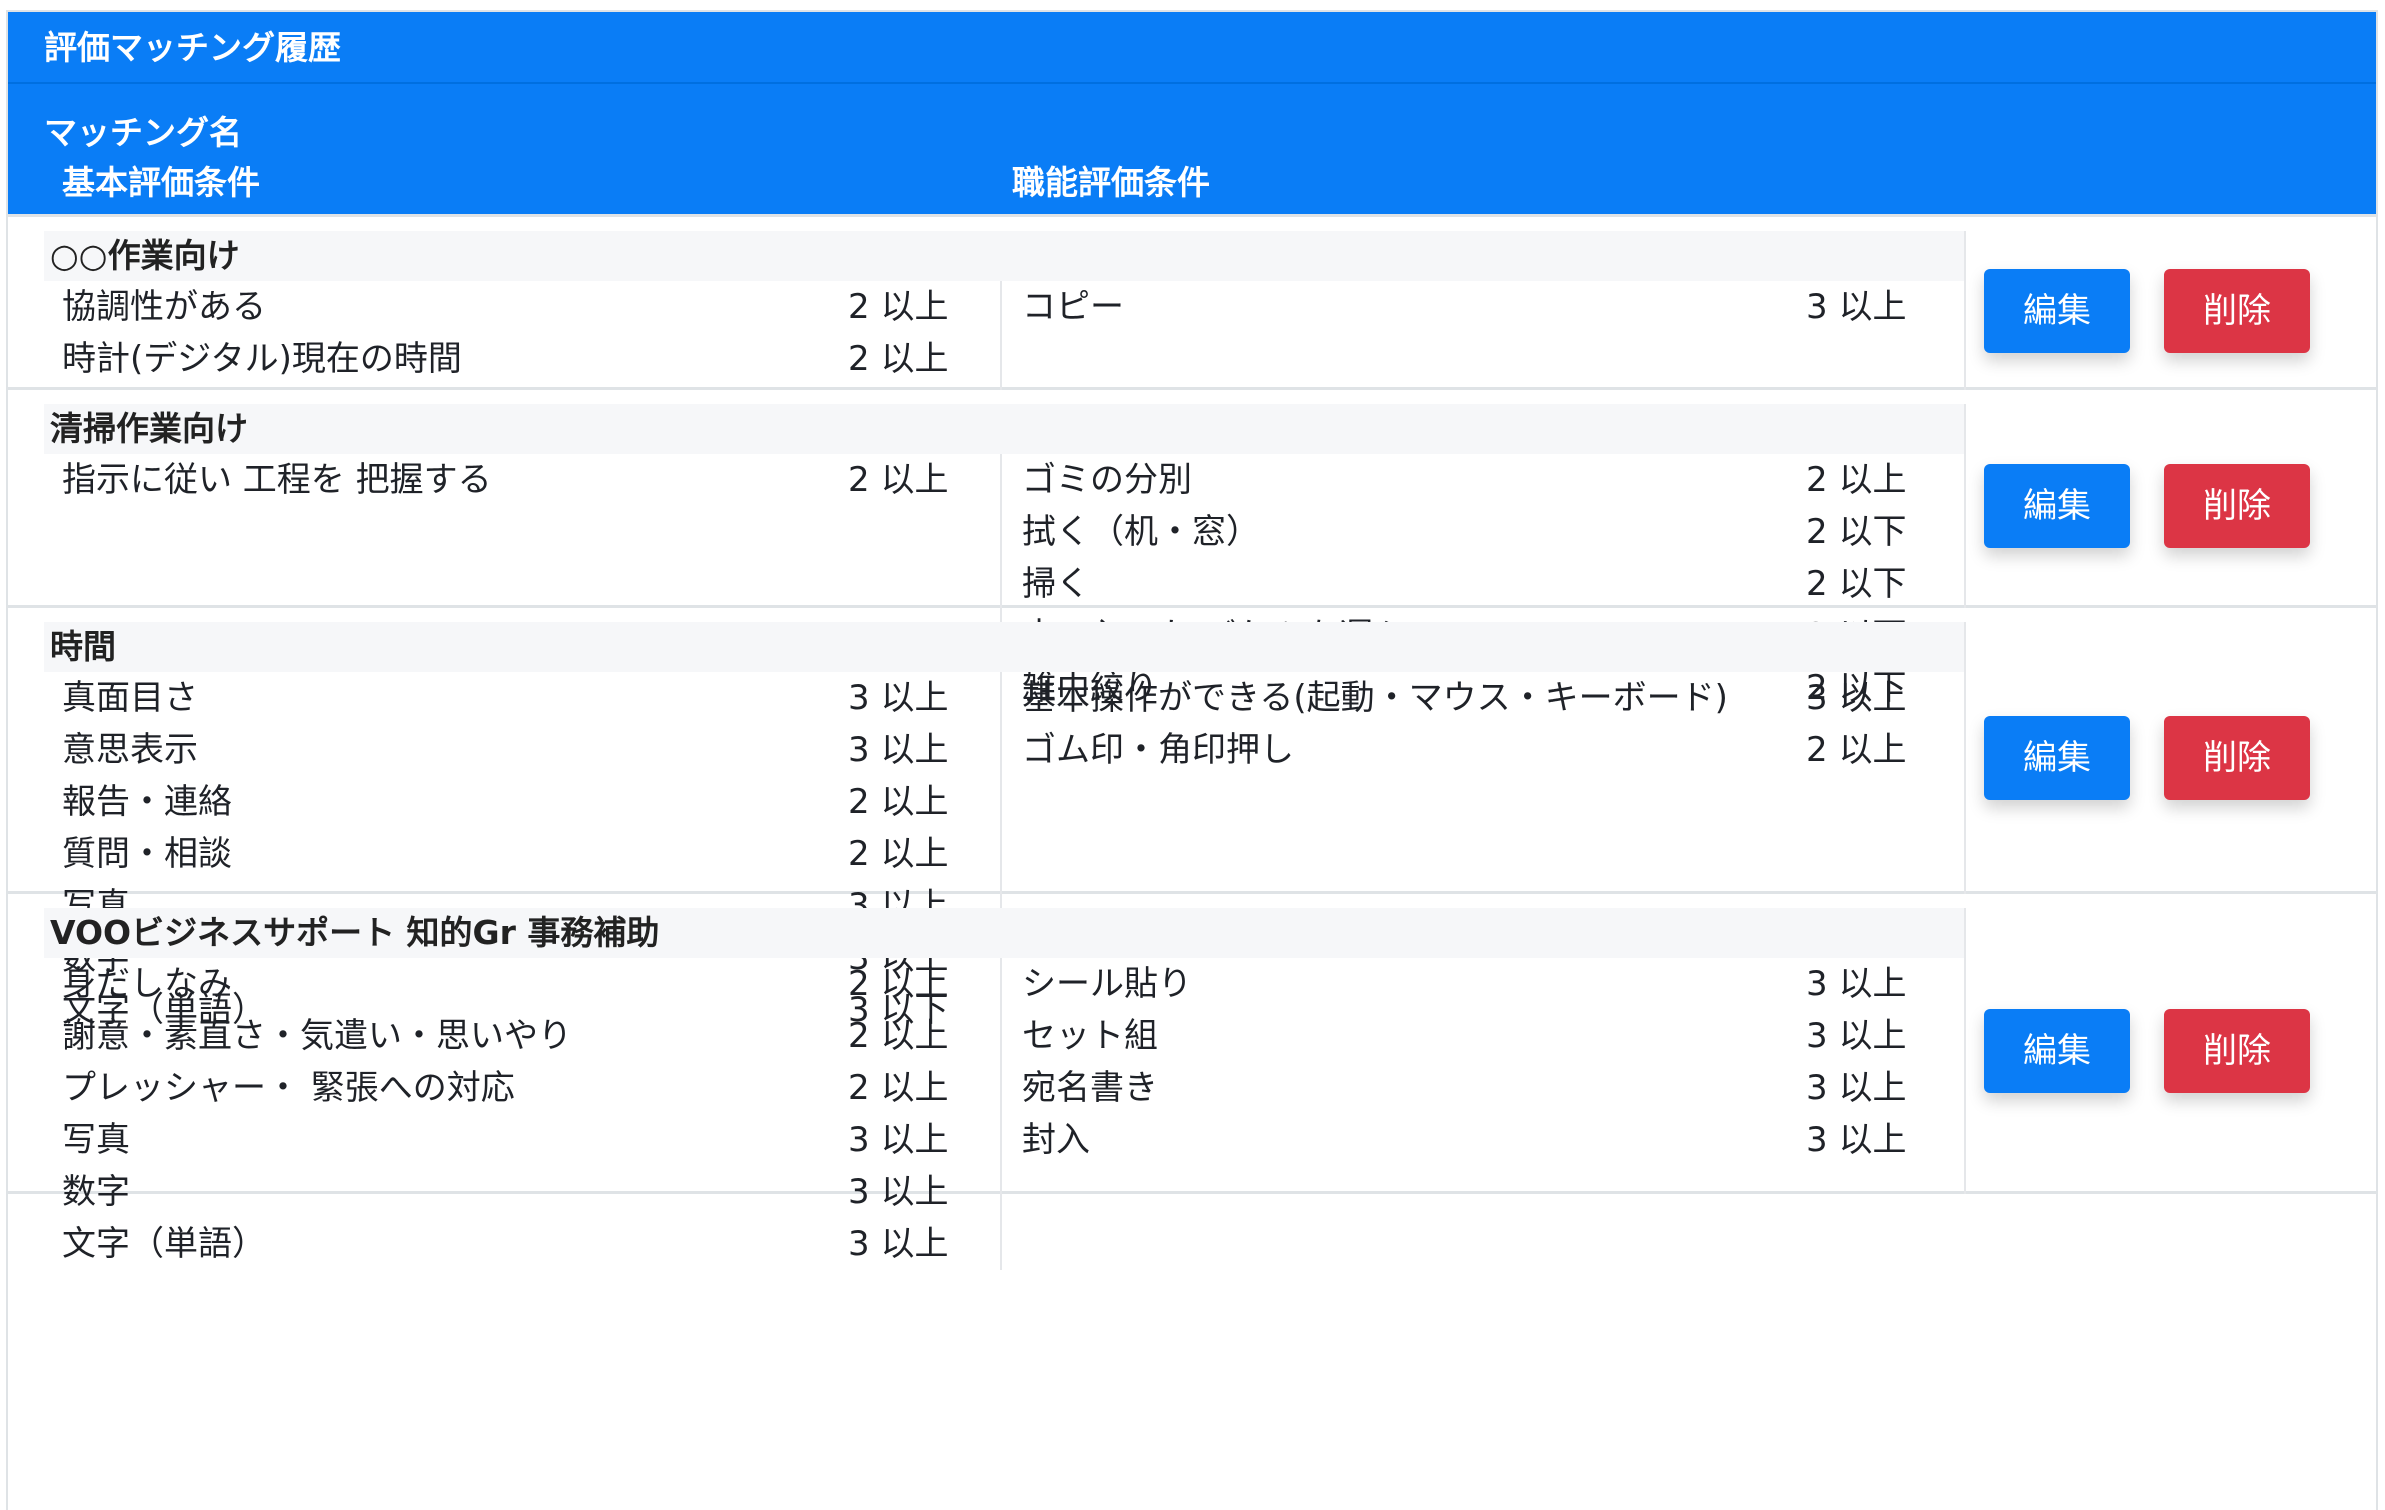  I want to click on basic-condition-item: 真面目さ 3 以上, so click(524, 698).